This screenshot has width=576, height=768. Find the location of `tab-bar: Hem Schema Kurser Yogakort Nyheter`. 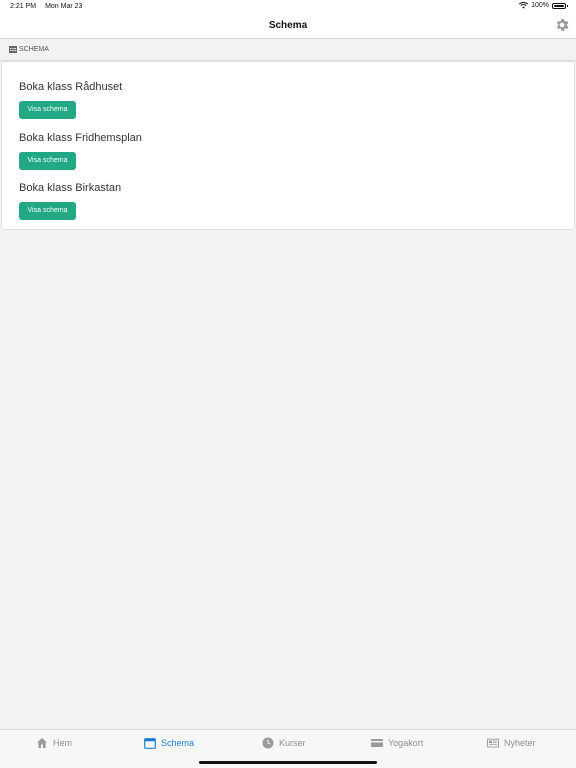

tab-bar: Hem Schema Kurser Yogakort Nyheter is located at coordinates (288, 748).